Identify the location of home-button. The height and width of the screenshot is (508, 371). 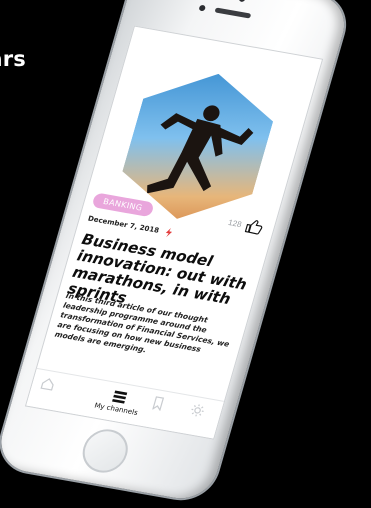
(105, 451).